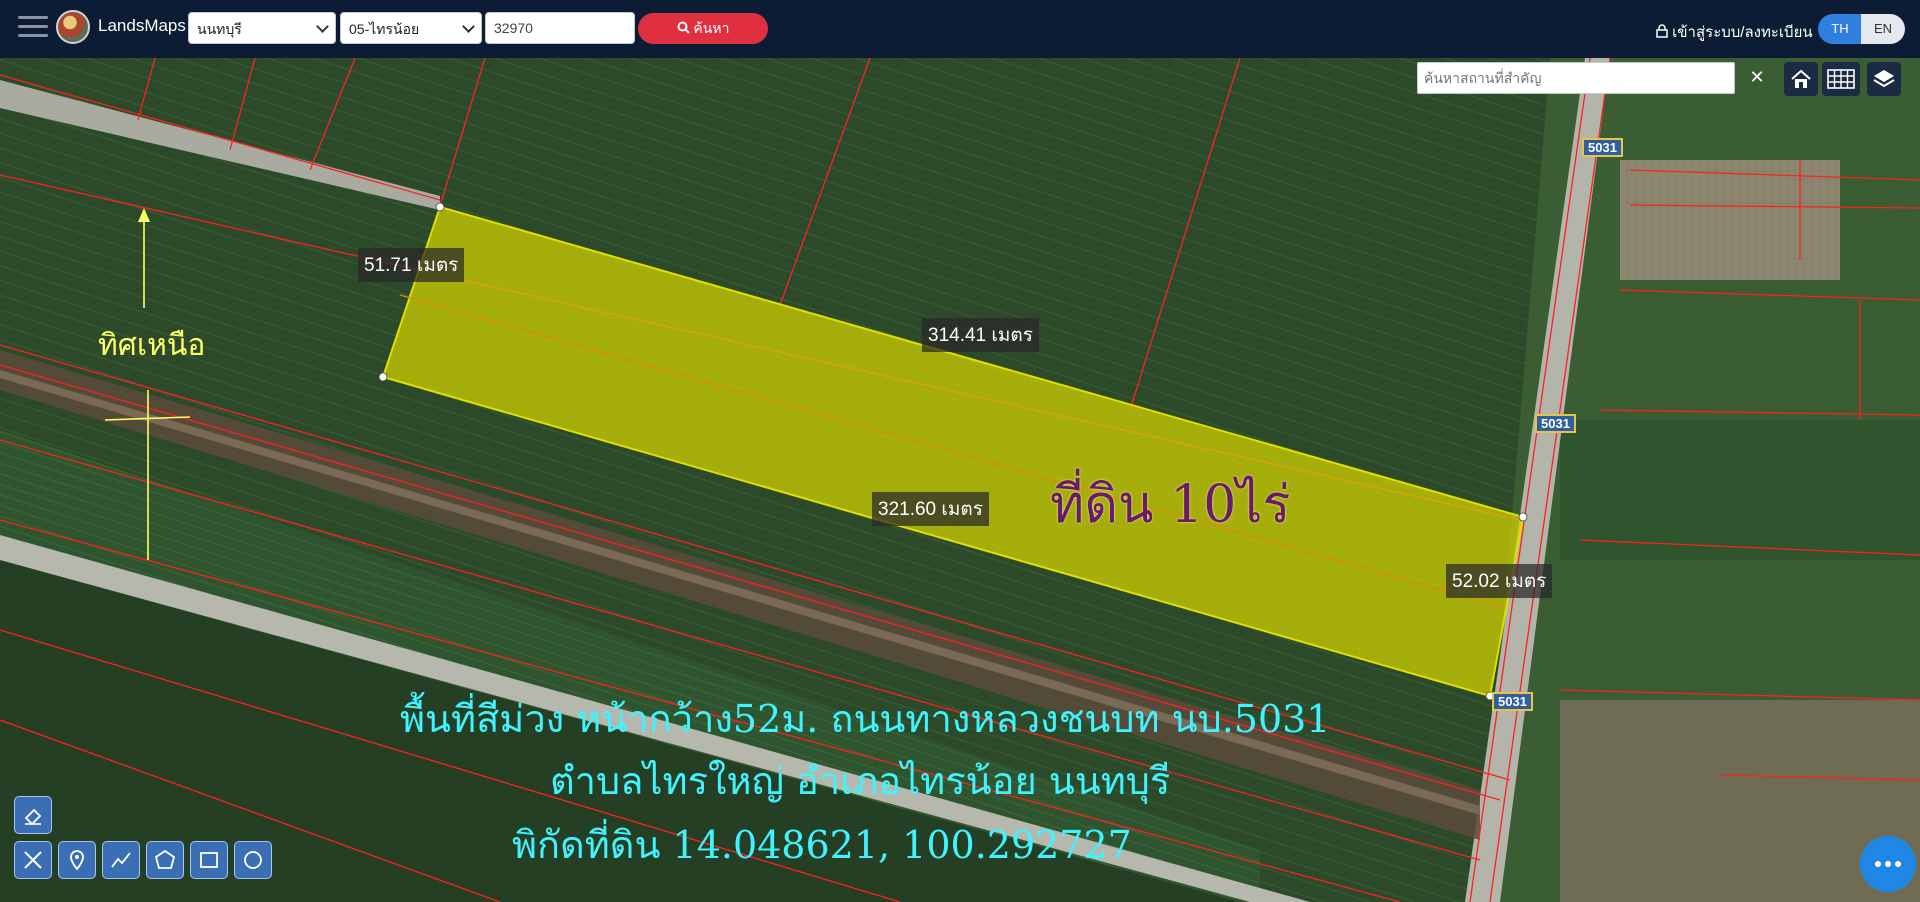  I want to click on measure-bottom: 321.60 เมตร, so click(930, 509).